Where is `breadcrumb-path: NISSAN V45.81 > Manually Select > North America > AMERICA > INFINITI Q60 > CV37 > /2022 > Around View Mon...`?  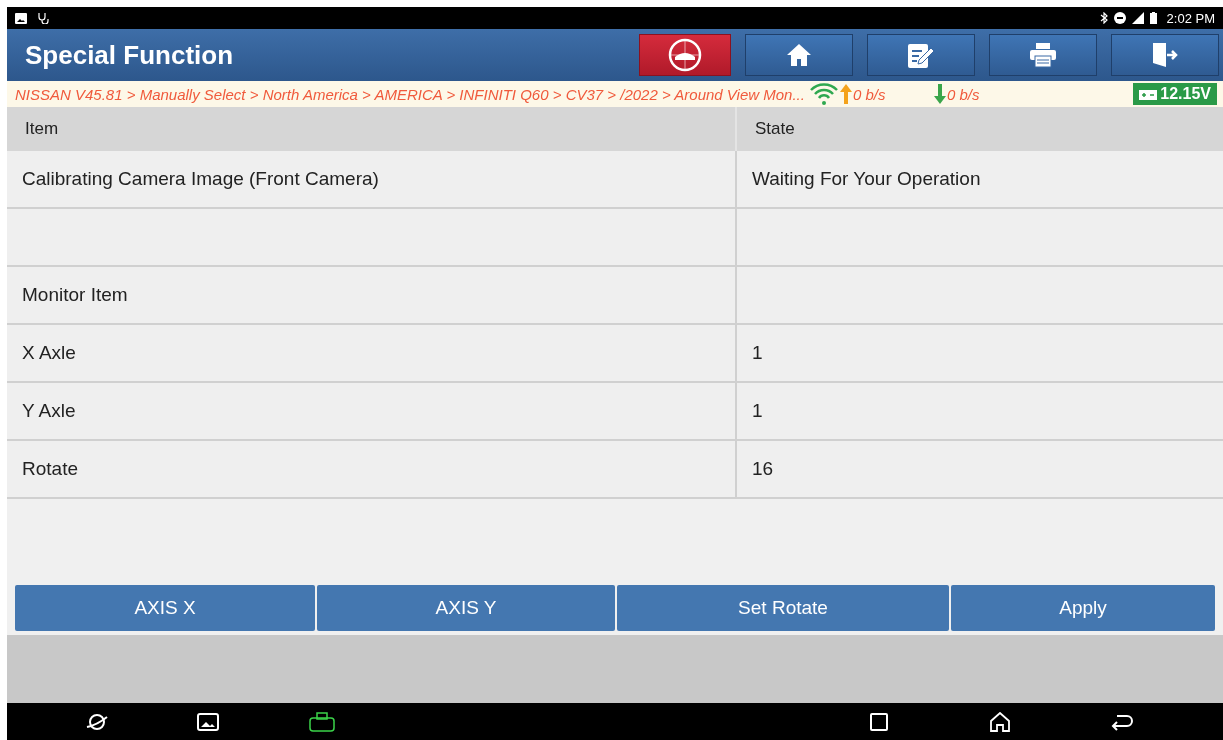
breadcrumb-path: NISSAN V45.81 > Manually Select > North America > AMERICA > INFINITI Q60 > CV37 > /2022 > Around View Mon... is located at coordinates (410, 94).